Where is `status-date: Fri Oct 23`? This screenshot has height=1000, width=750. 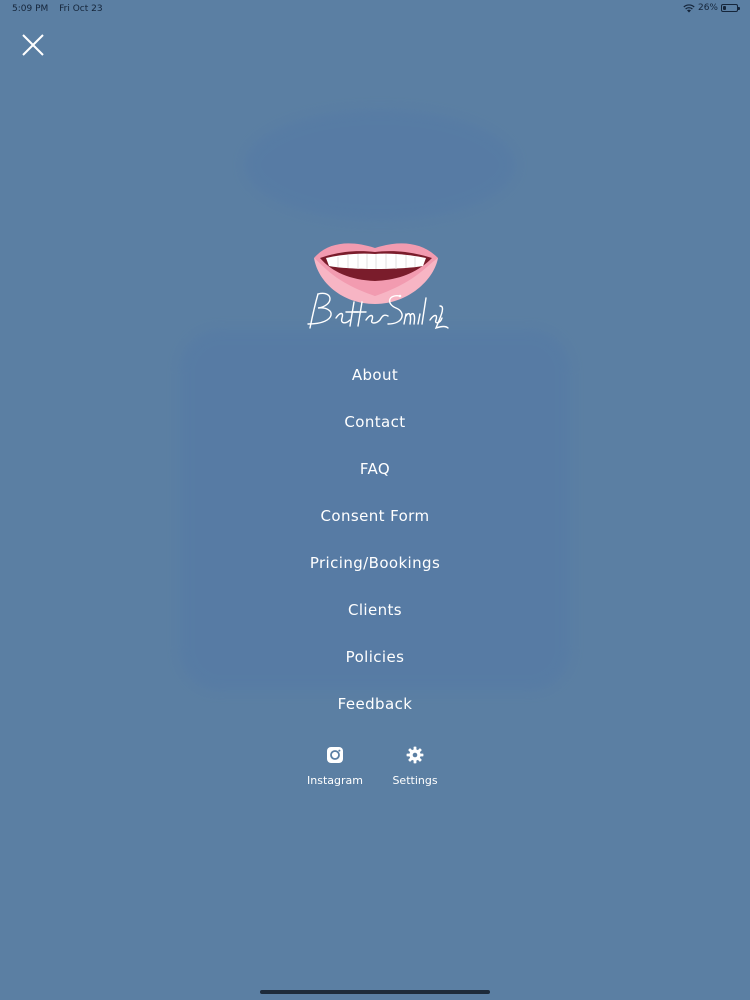
status-date: Fri Oct 23 is located at coordinates (81, 9).